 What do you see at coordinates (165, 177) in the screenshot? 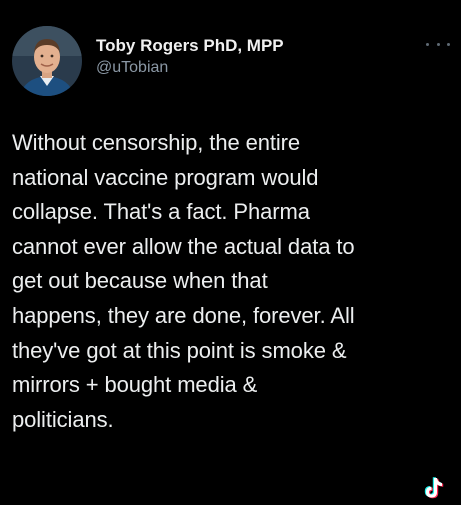
I see `tweet-text-line: national vaccine program would` at bounding box center [165, 177].